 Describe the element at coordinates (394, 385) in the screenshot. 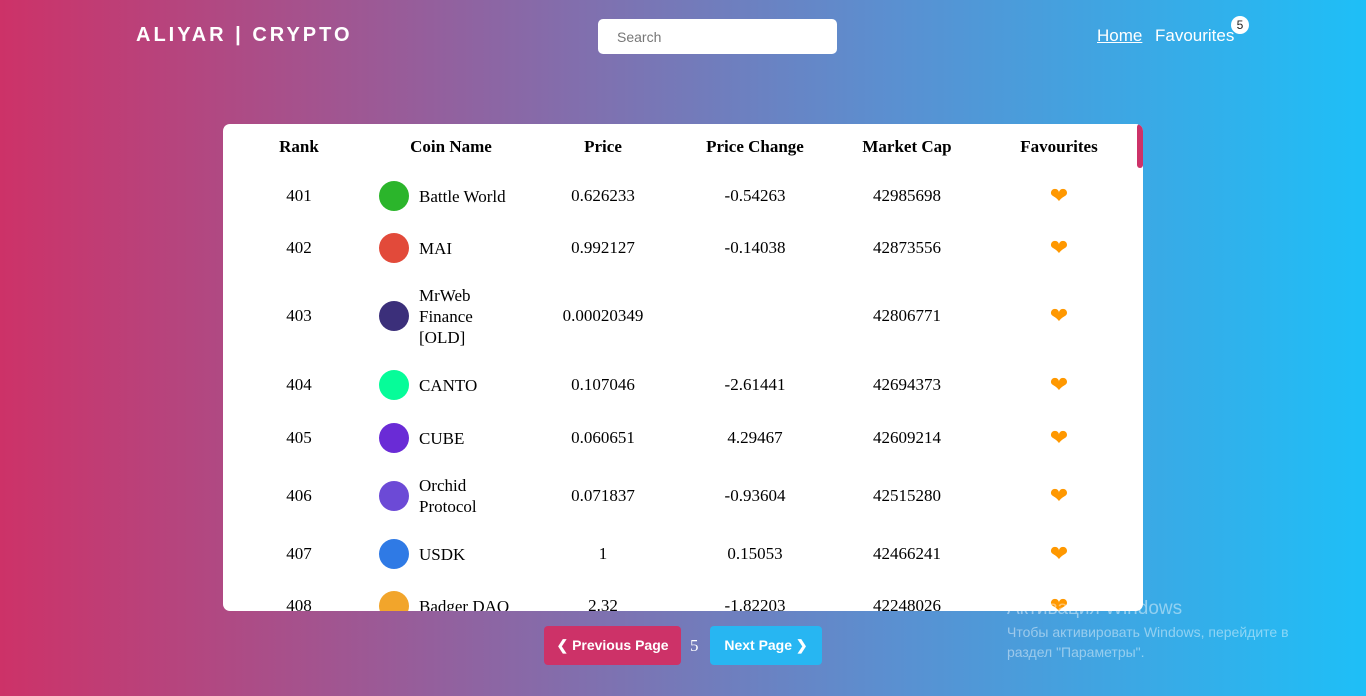

I see `canto-icon` at that location.